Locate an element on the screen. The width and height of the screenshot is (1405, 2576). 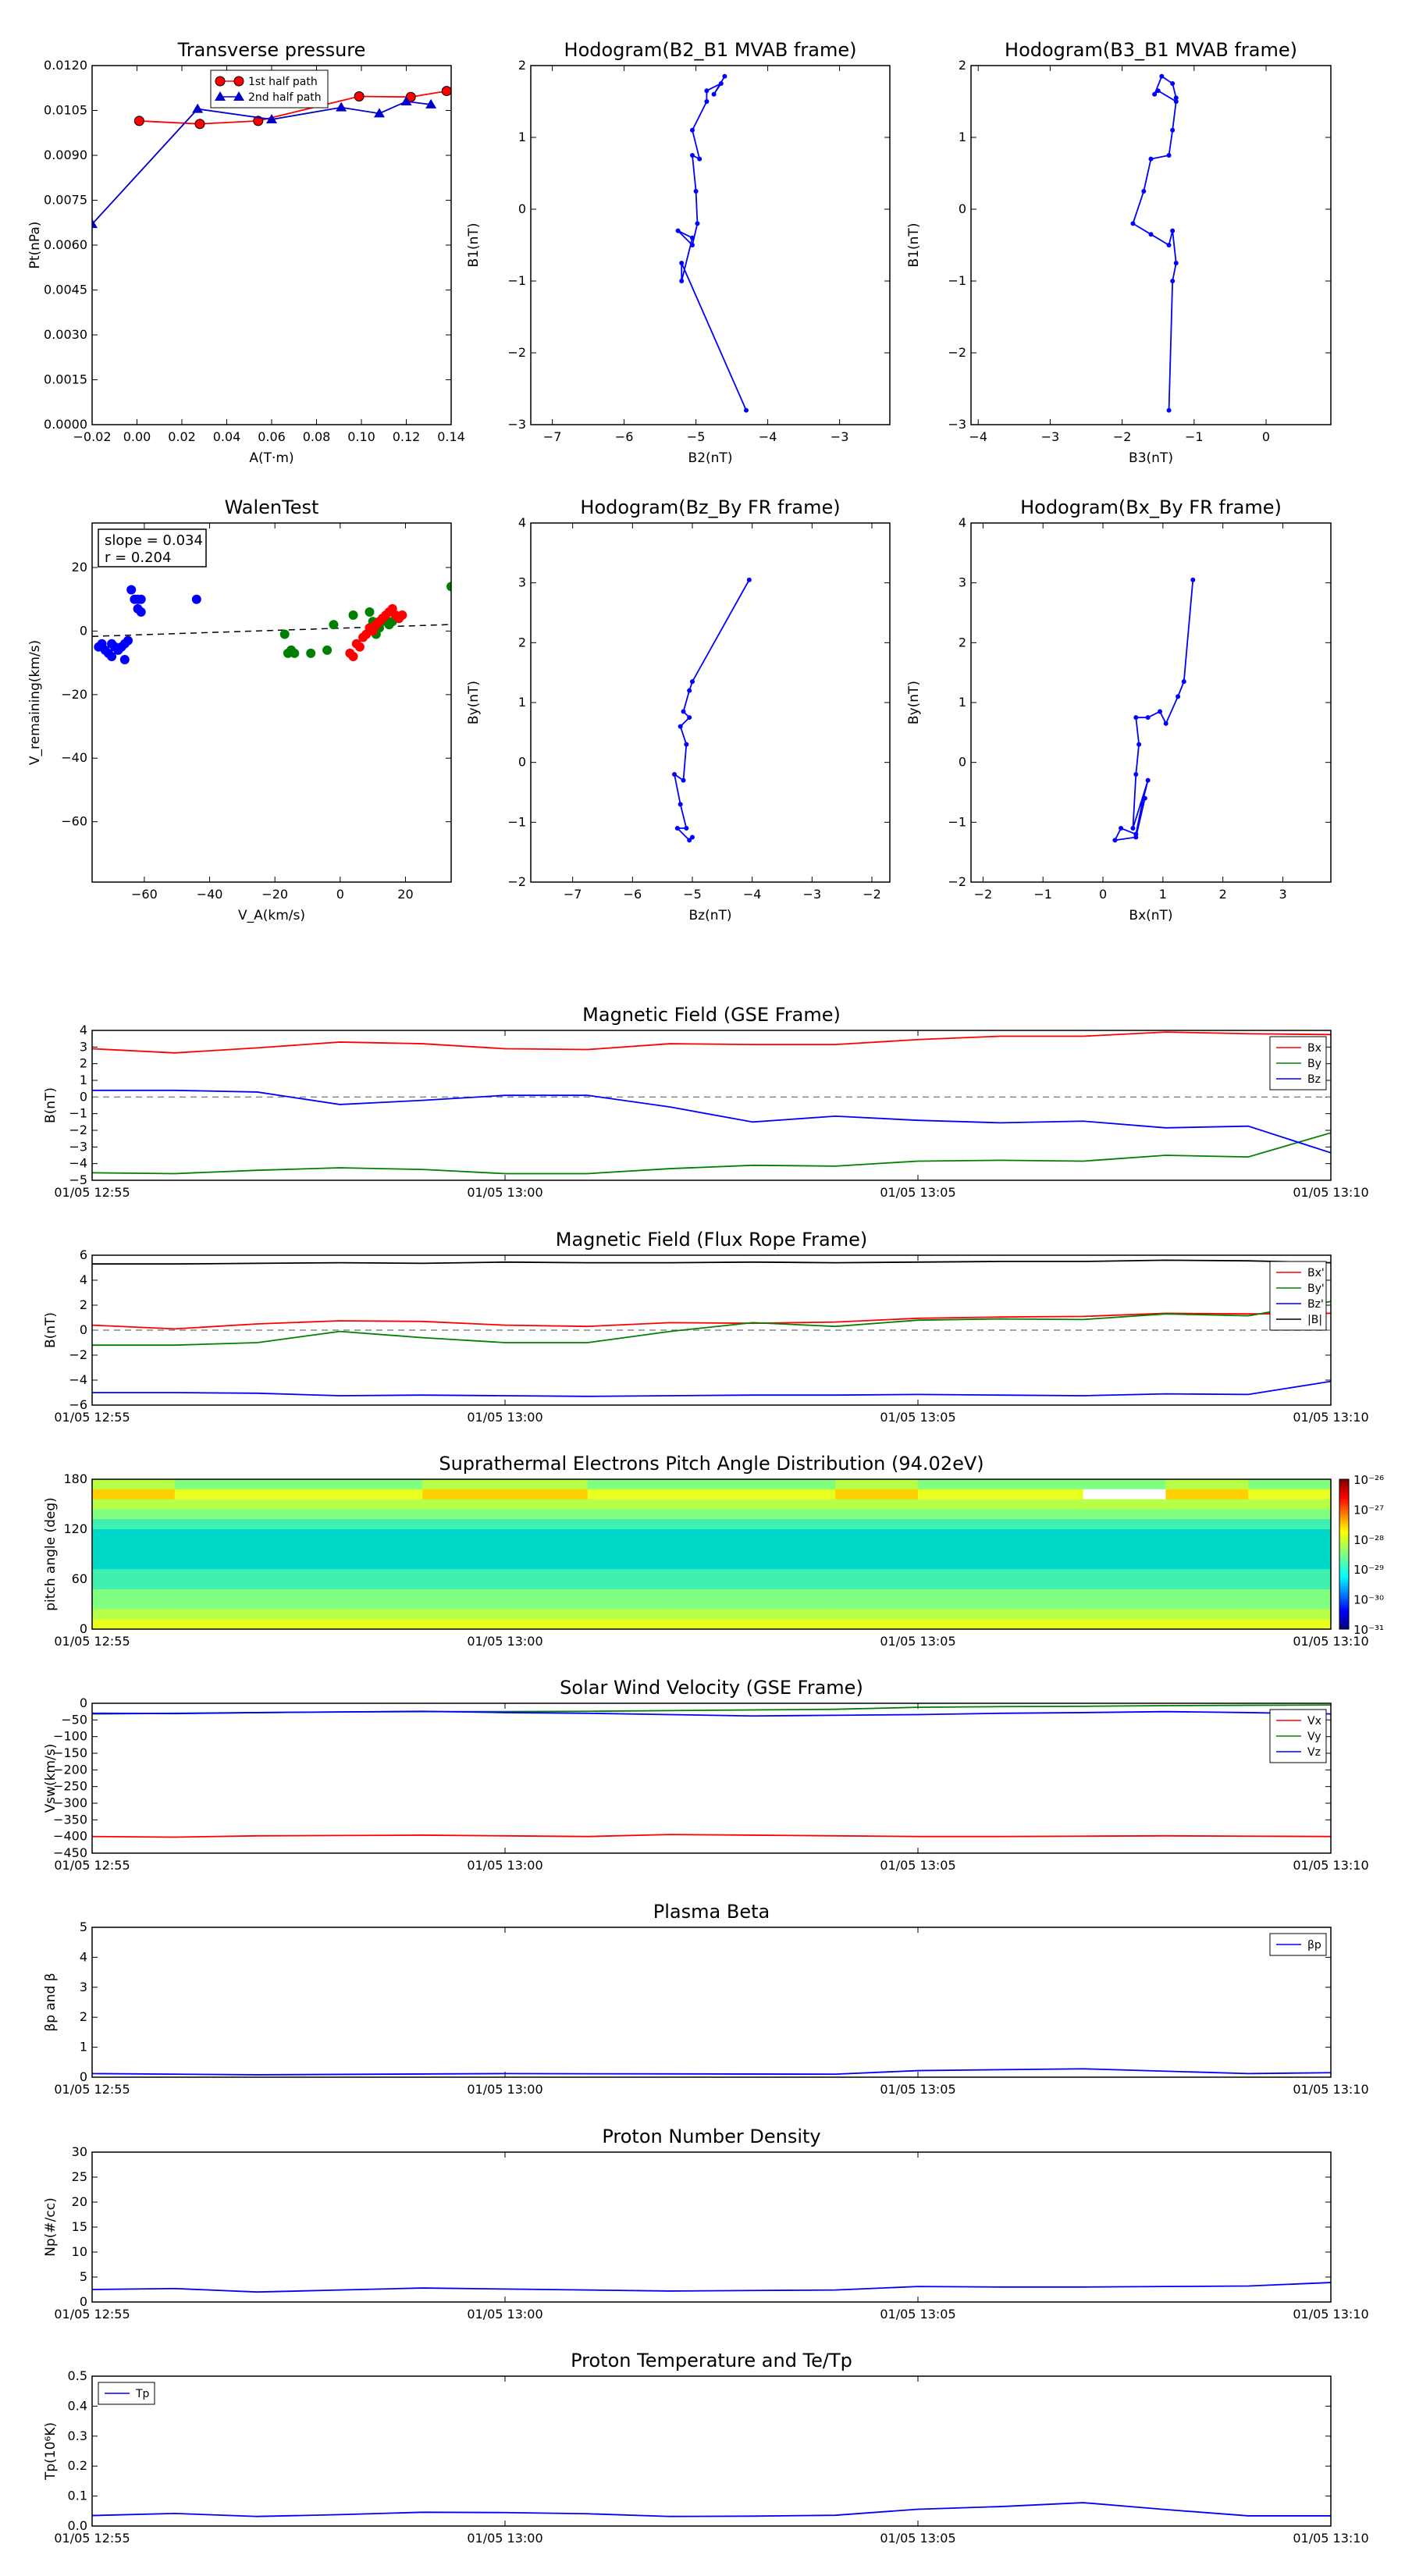
legend-label: Bz is located at coordinates (1314, 1079).